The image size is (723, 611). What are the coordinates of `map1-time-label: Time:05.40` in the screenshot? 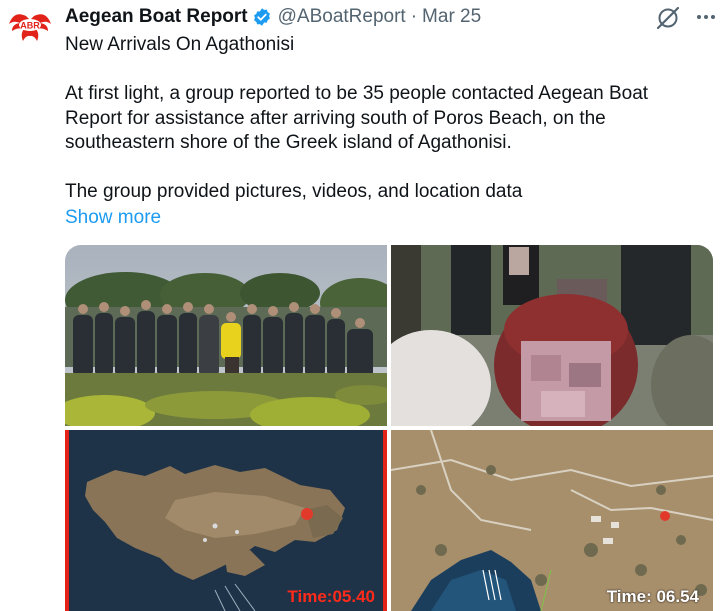 It's located at (331, 596).